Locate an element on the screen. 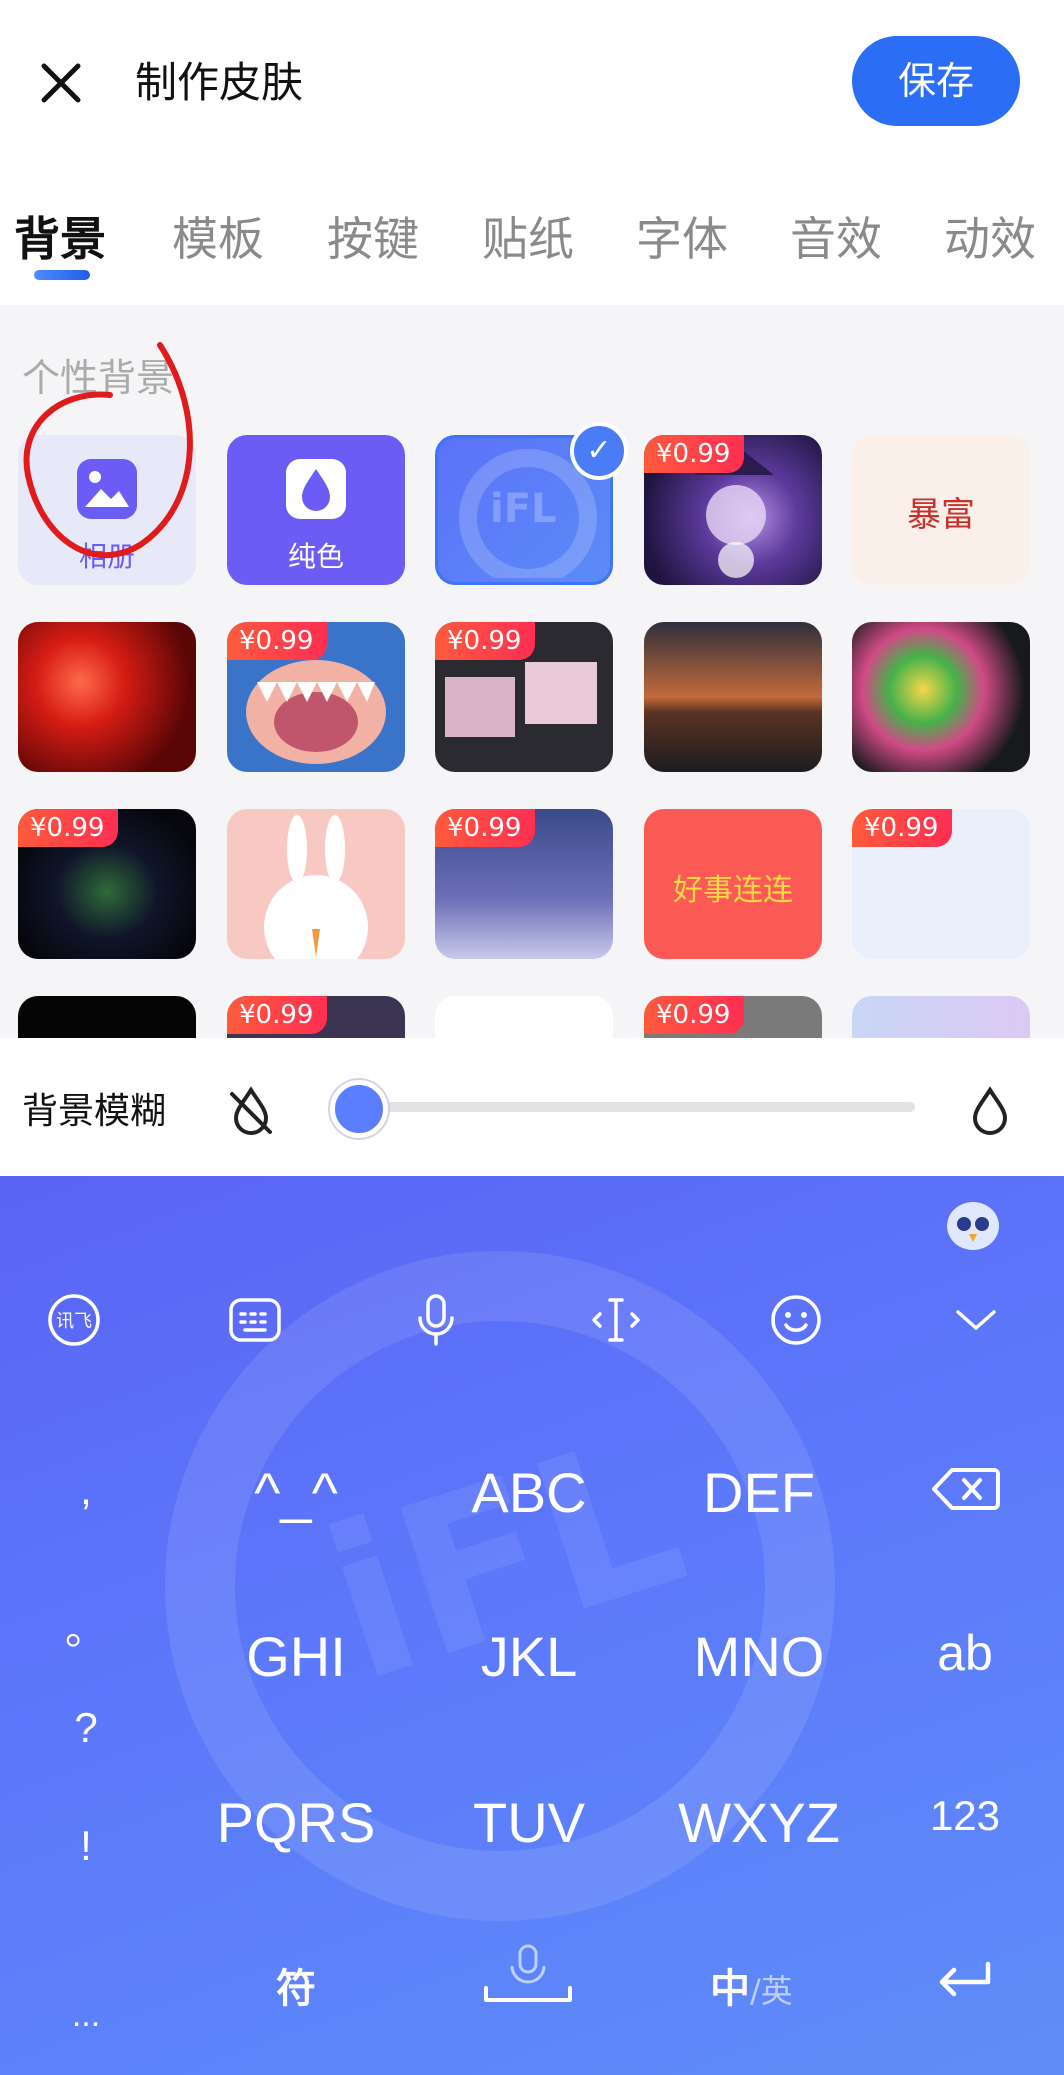  background-thumb-good-luck: 好事连连 is located at coordinates (733, 884).